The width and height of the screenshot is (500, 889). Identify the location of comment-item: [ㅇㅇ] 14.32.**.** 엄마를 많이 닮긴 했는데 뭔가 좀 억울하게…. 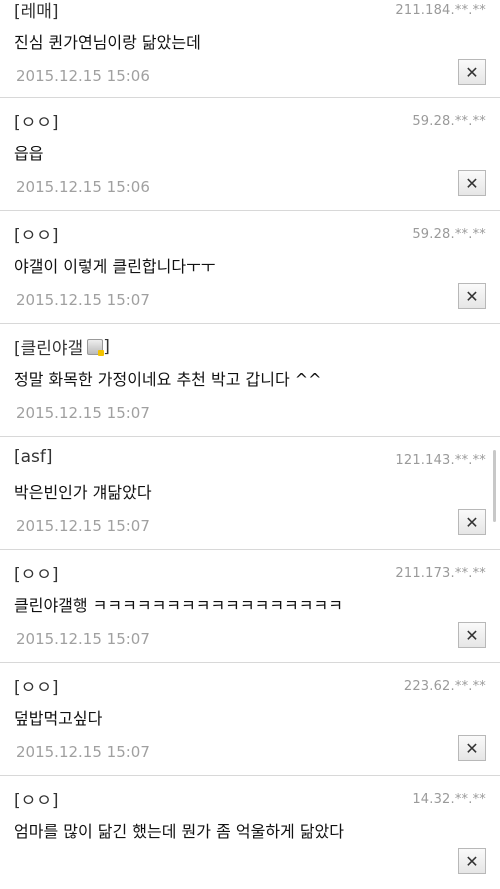
(250, 832).